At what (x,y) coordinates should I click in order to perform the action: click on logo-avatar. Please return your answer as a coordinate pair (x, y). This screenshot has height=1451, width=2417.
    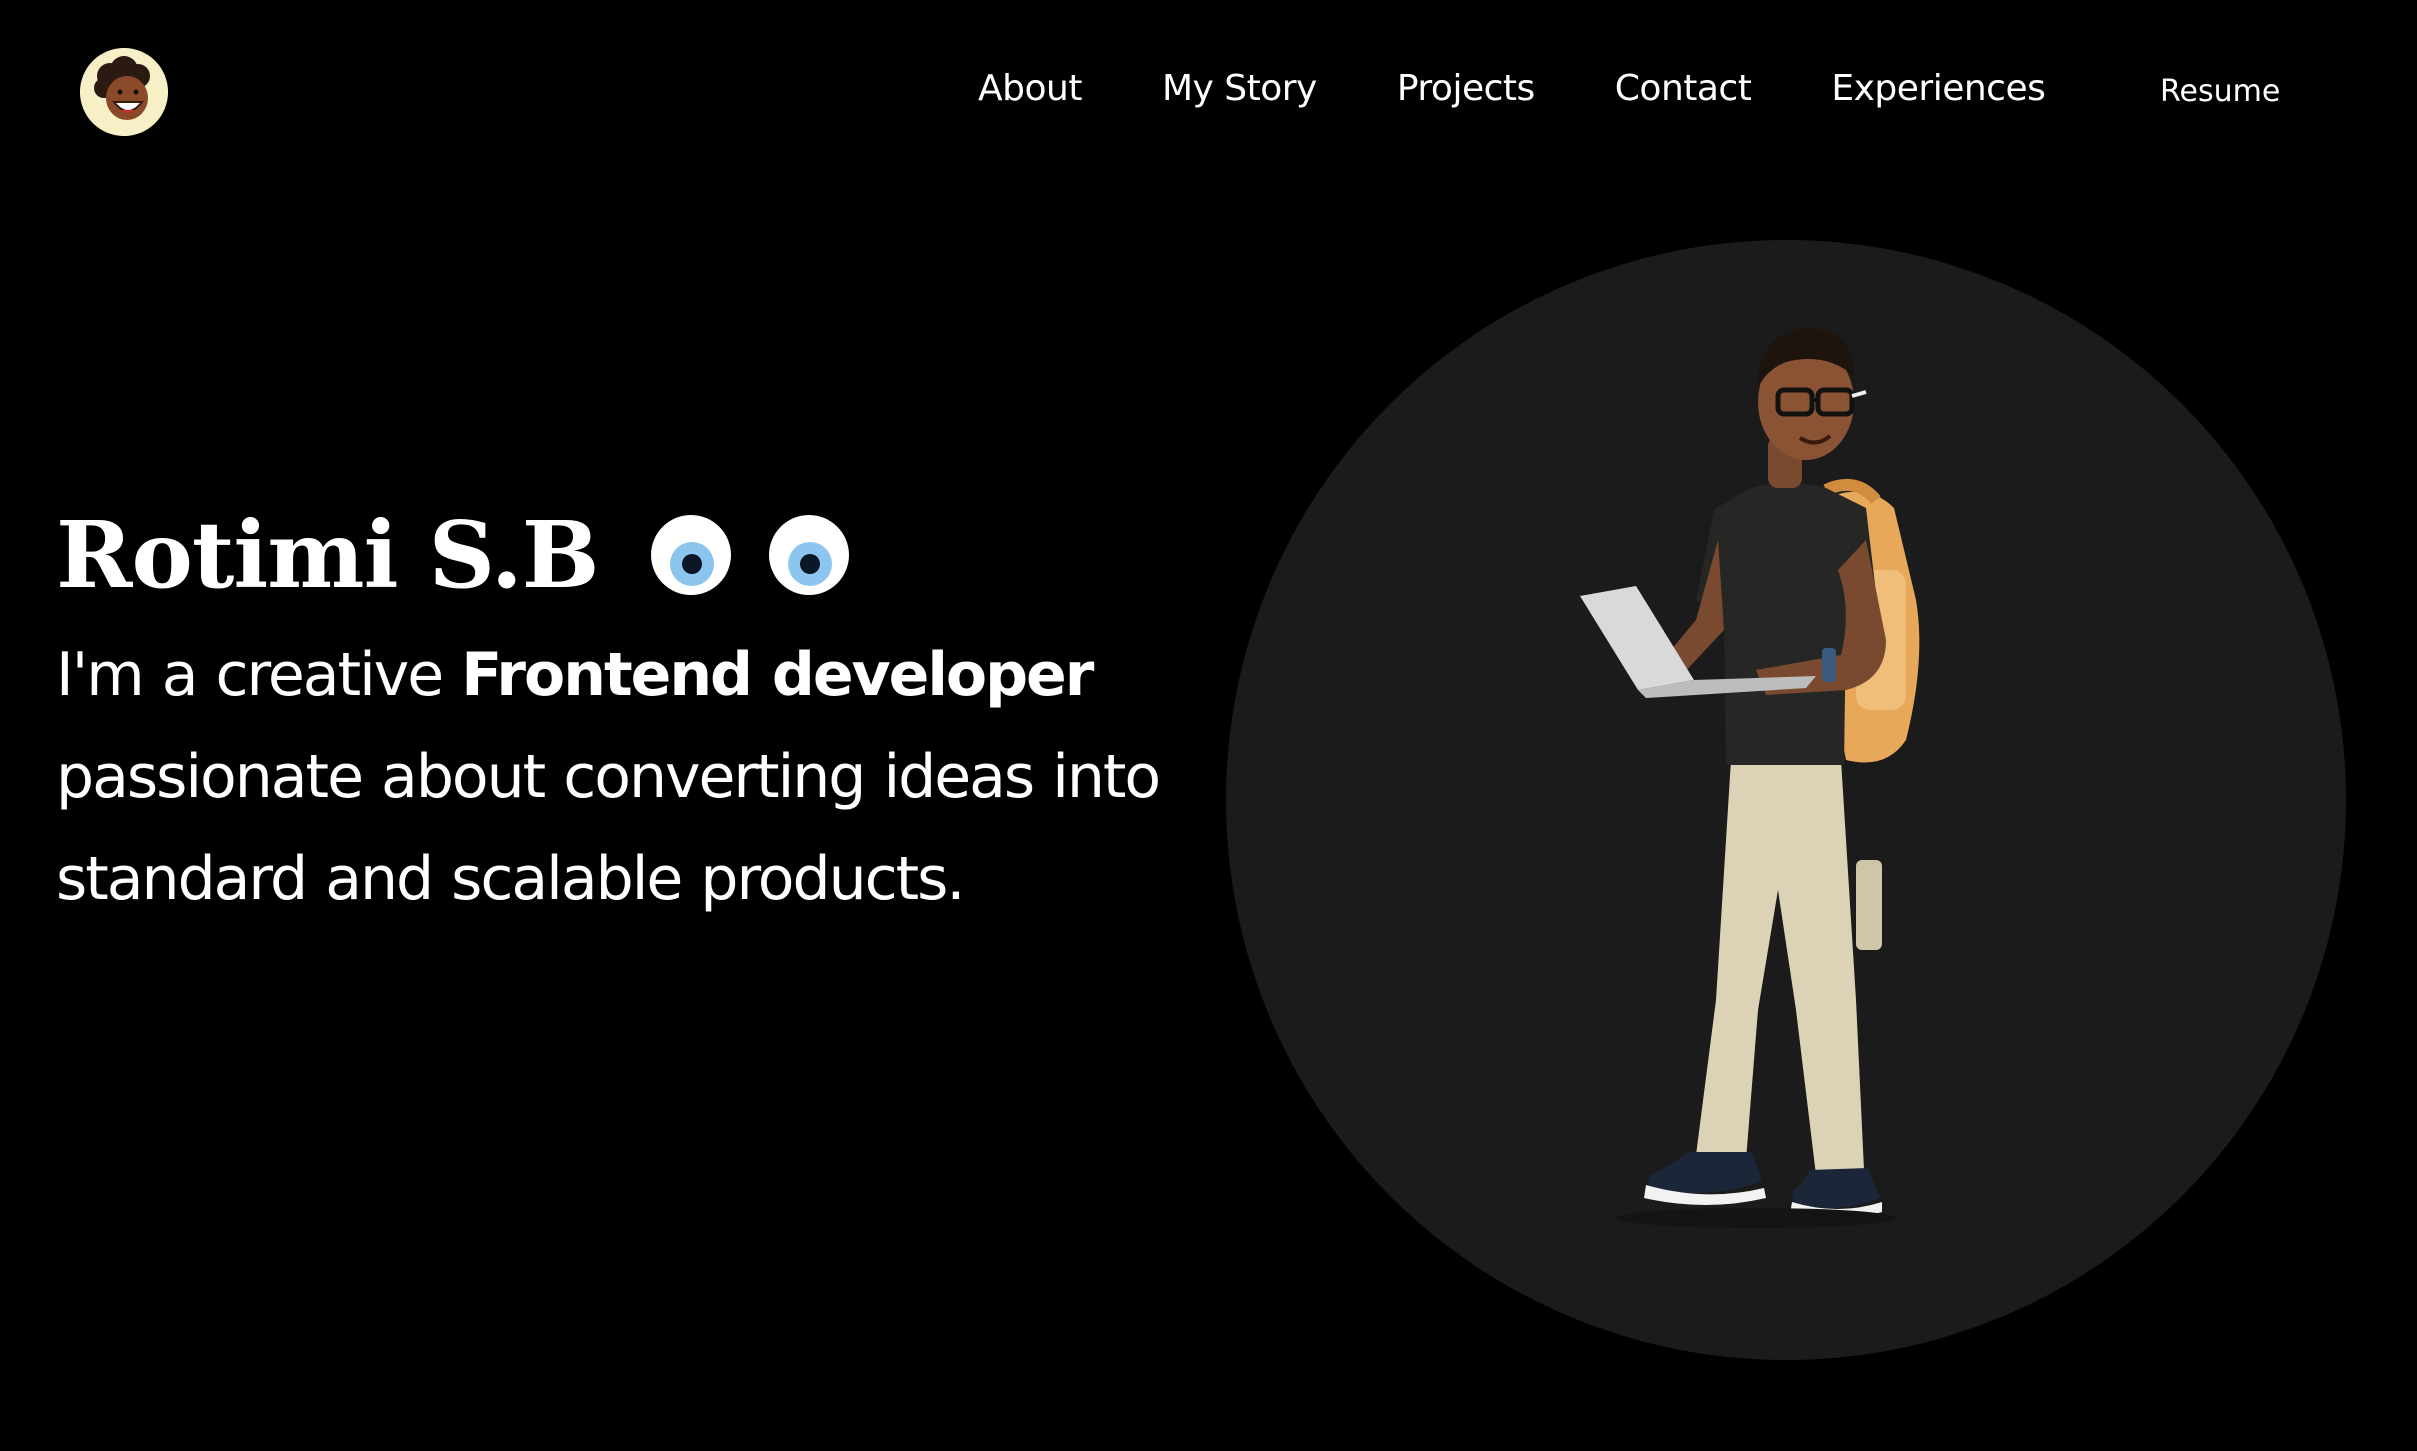
    Looking at the image, I should click on (124, 92).